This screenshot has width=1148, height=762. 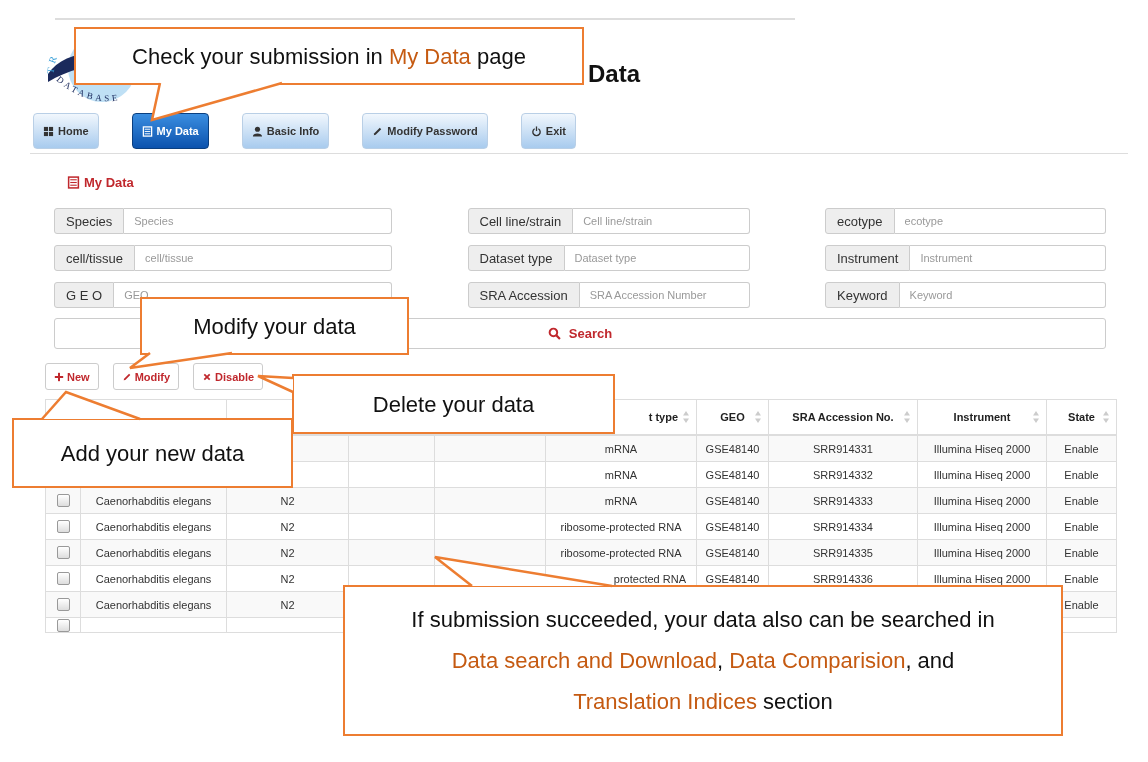 I want to click on callout-text: Add your new data, so click(x=152, y=453).